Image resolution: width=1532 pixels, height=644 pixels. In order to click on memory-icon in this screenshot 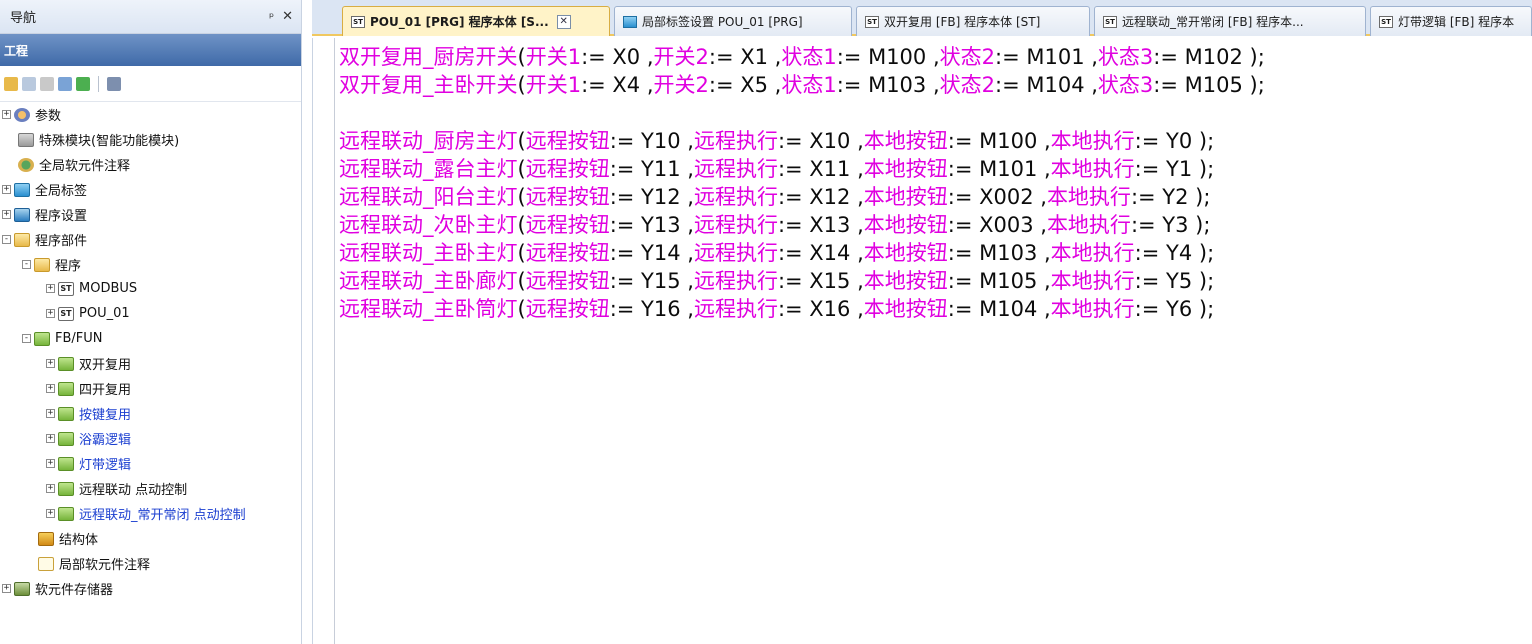, I will do `click(22, 588)`.